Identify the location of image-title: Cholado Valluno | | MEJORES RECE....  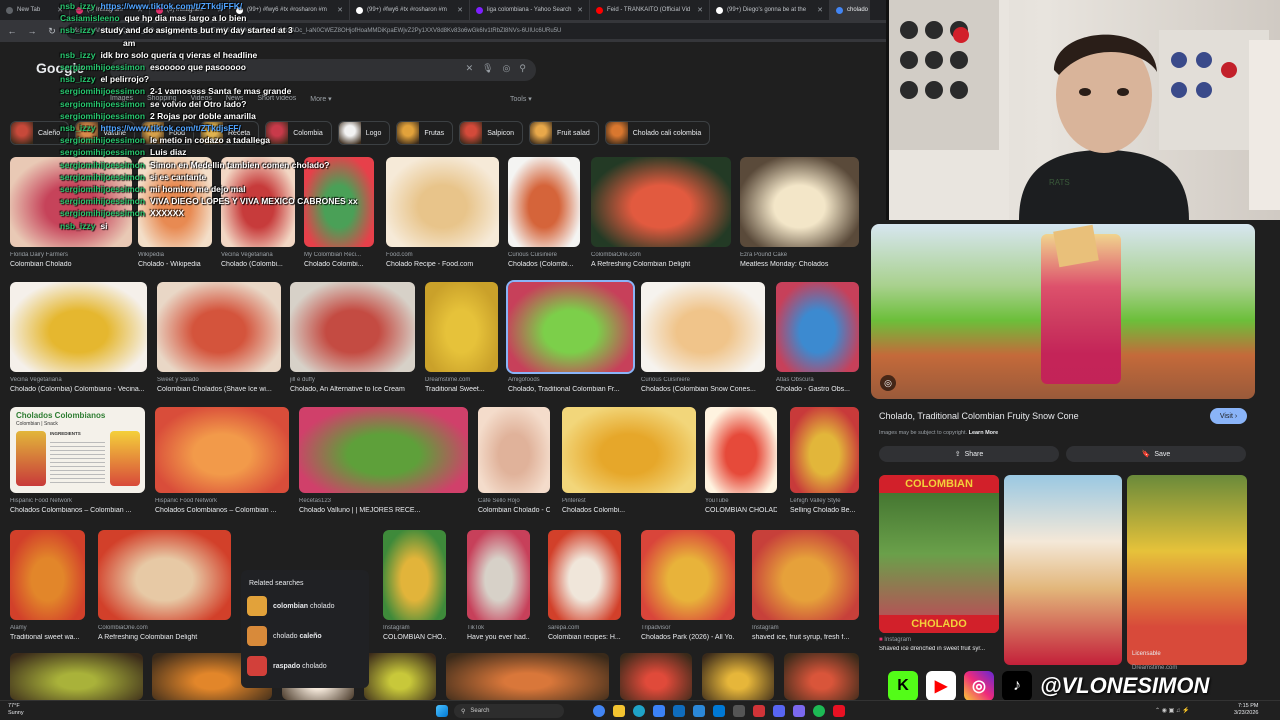
(383, 510).